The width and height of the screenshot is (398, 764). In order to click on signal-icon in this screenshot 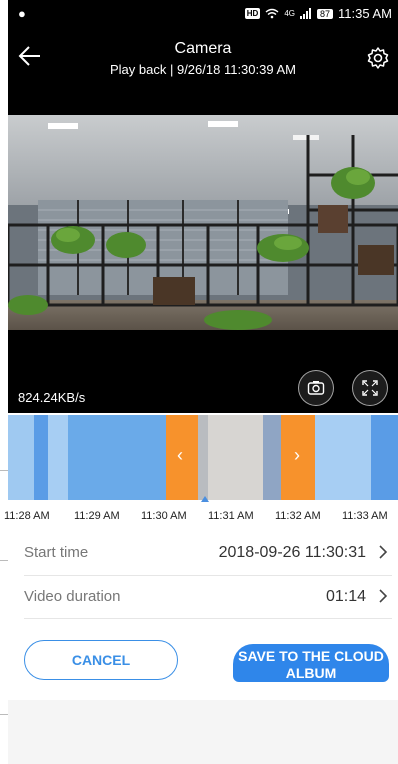, I will do `click(306, 13)`.